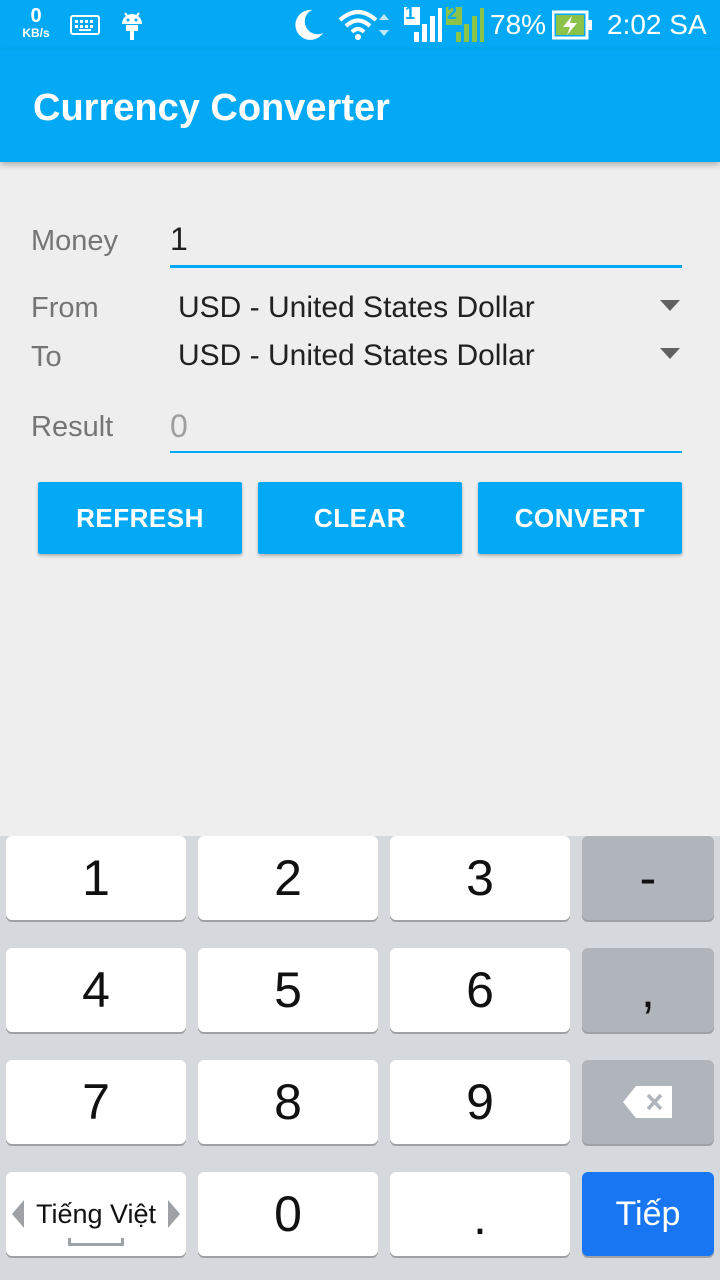  I want to click on backspace-icon, so click(647, 1102).